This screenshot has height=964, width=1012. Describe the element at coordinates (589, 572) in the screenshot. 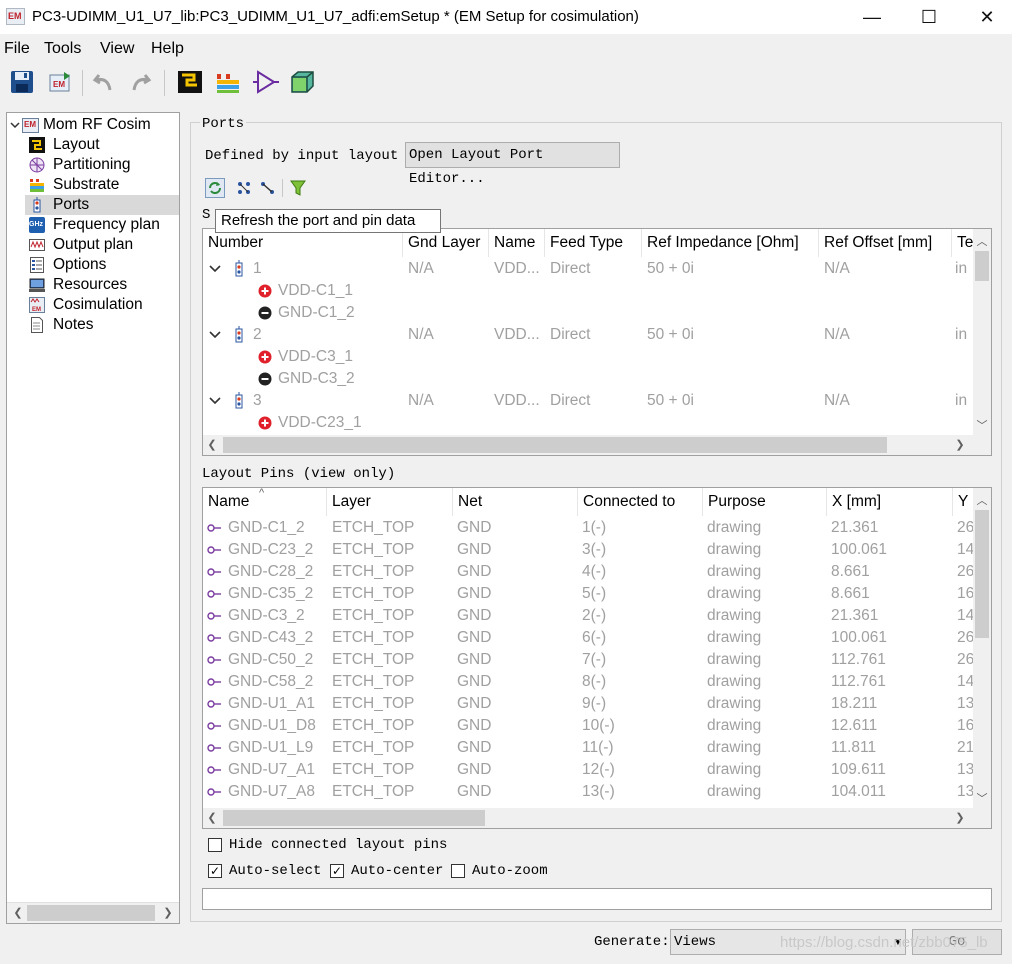

I see `table-row: GND-C28_2 ETCH_TOP GND 4(-) drawing 8.661 26` at that location.